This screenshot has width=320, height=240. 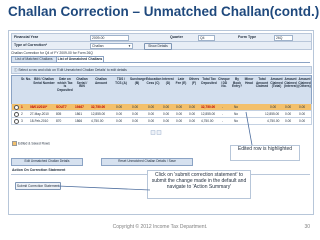 I want to click on col-header-fee: Late Fee (E), so click(x=181, y=81).